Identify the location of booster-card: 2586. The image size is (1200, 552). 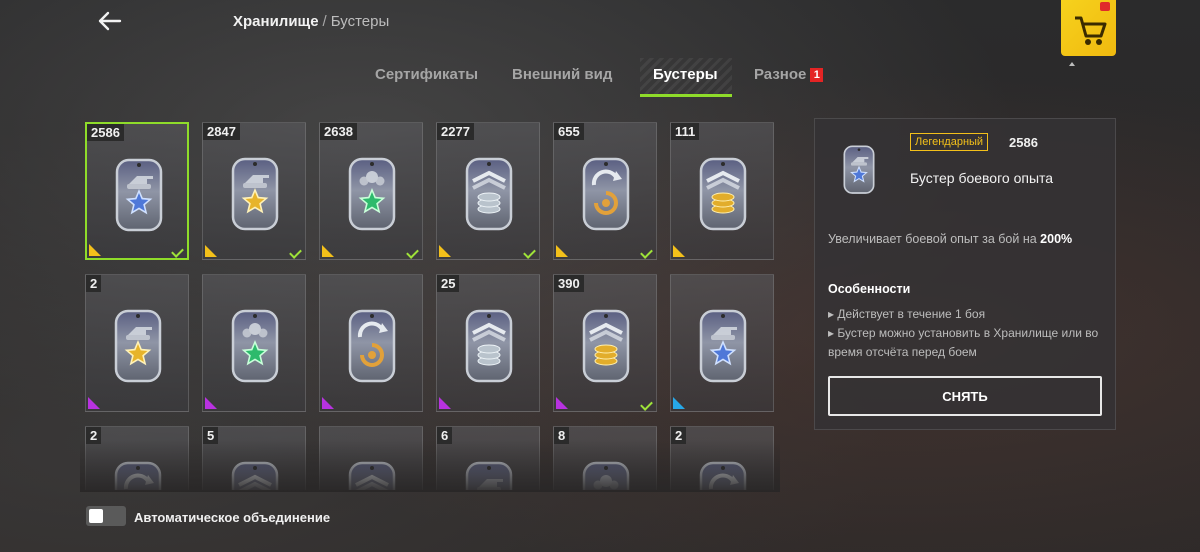
(137, 191).